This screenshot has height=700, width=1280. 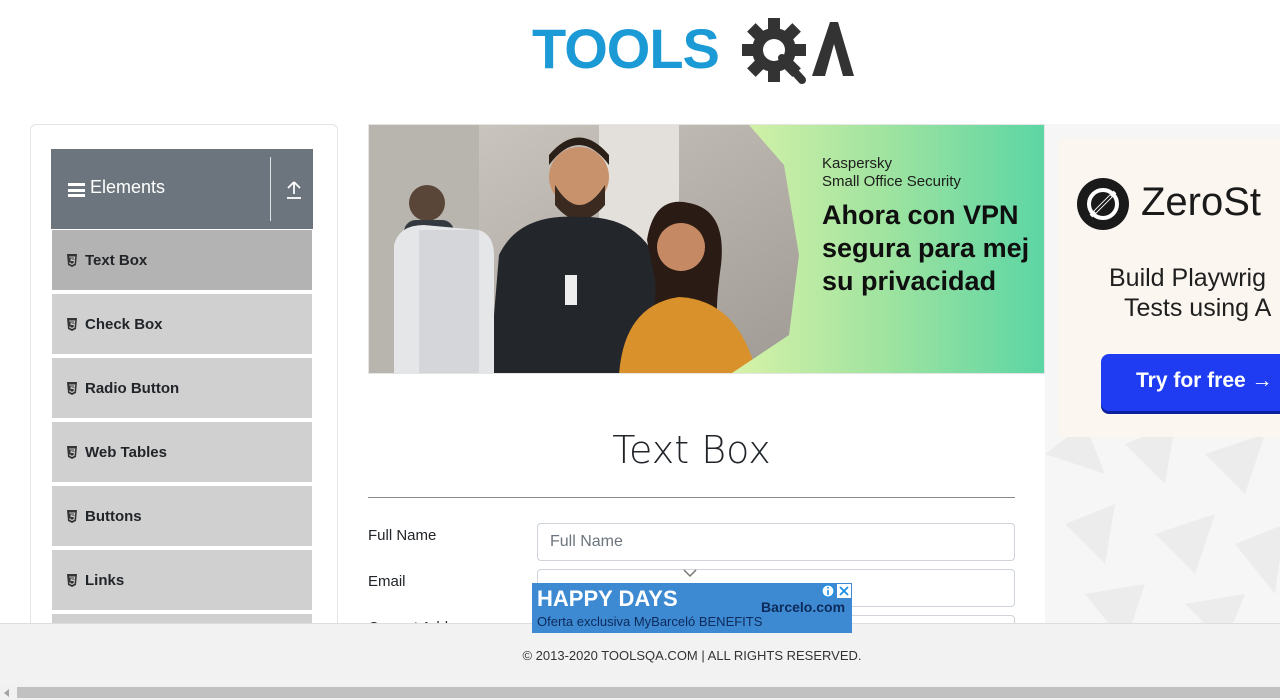 What do you see at coordinates (1103, 204) in the screenshot?
I see `zerostep-logo-icon` at bounding box center [1103, 204].